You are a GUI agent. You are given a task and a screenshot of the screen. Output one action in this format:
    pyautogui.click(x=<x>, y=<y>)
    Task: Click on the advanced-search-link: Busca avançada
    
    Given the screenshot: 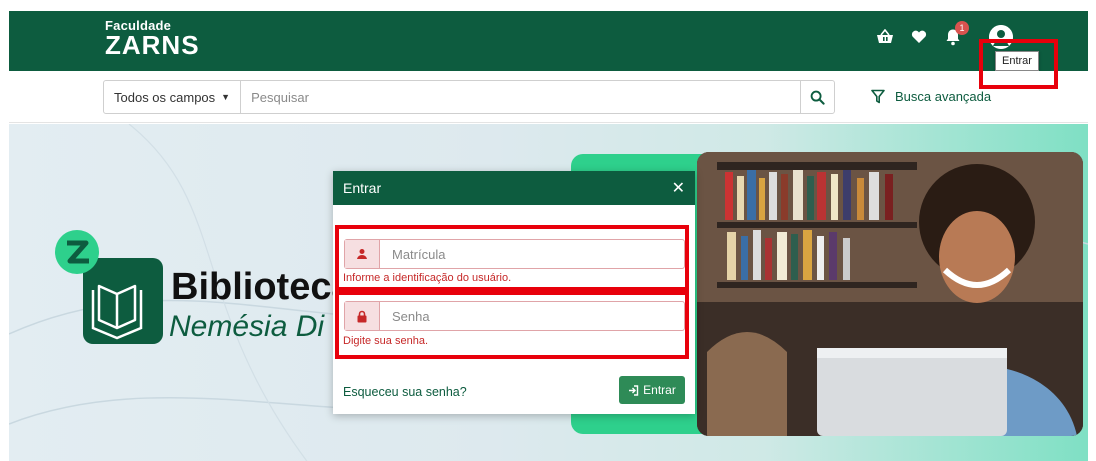 What is the action you would take?
    pyautogui.click(x=931, y=96)
    